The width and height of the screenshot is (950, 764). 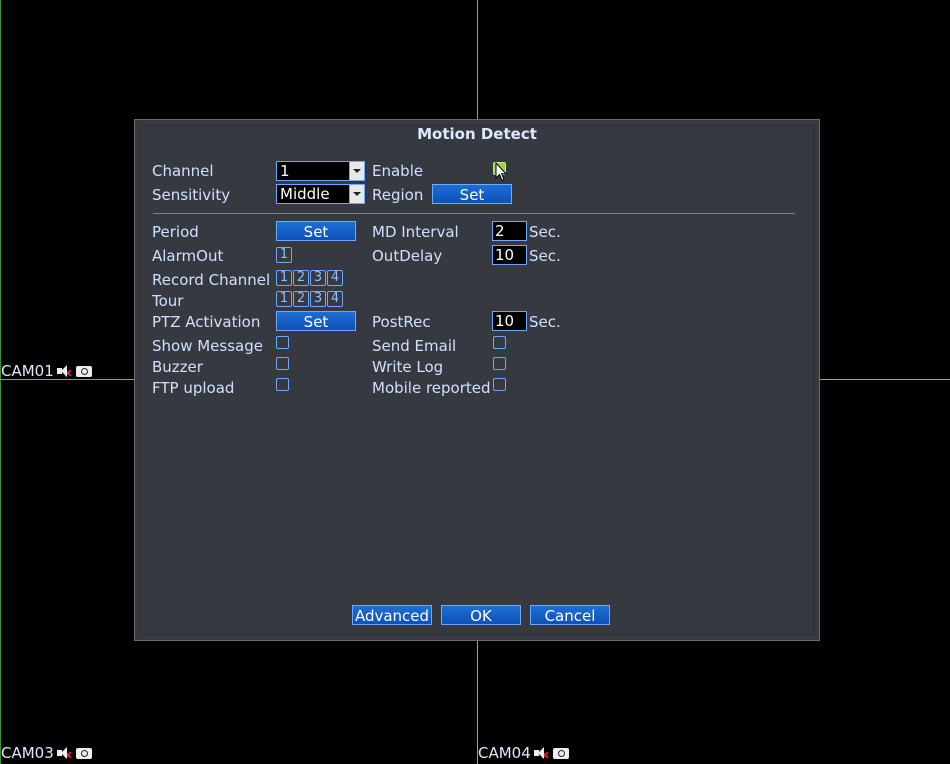 What do you see at coordinates (175, 232) in the screenshot?
I see `period-label: Period` at bounding box center [175, 232].